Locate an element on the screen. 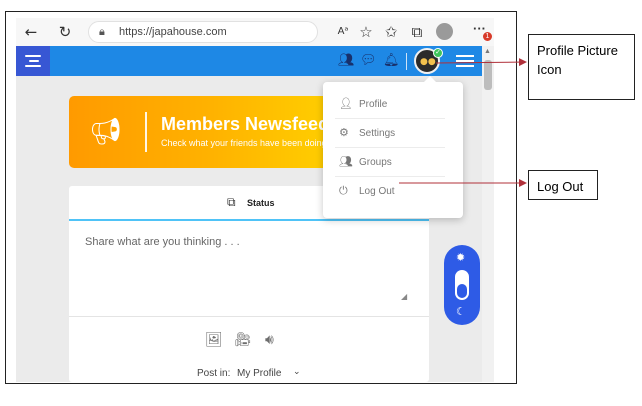  menu-item-log-out: ⏻︎ Log Out is located at coordinates (390, 191).